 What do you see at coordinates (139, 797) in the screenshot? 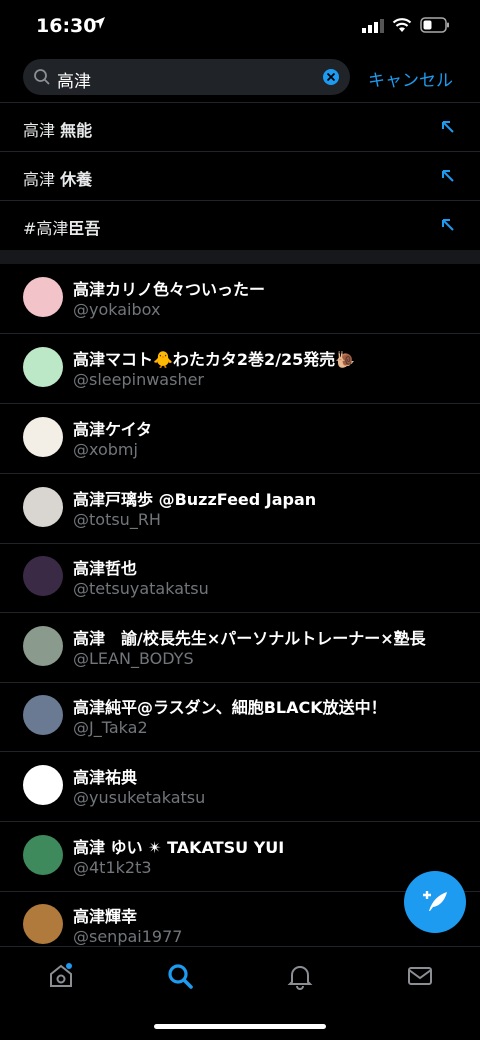
I see `user-handle: @yusuketakatsu` at bounding box center [139, 797].